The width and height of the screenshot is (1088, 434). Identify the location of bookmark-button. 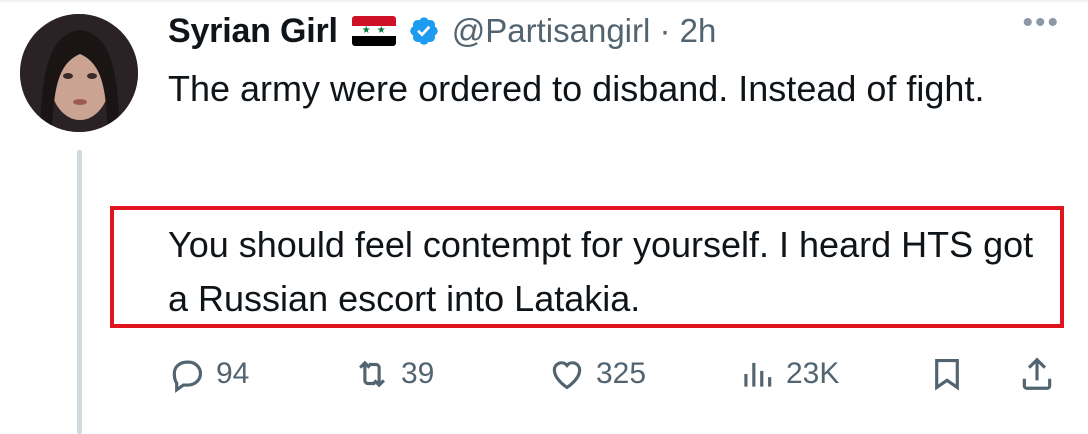
(947, 374).